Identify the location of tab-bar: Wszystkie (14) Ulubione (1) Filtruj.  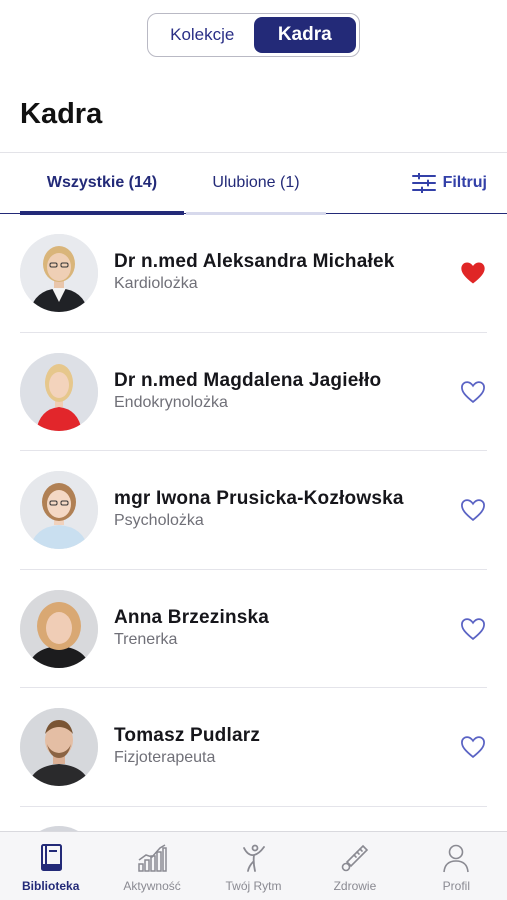
(253, 183).